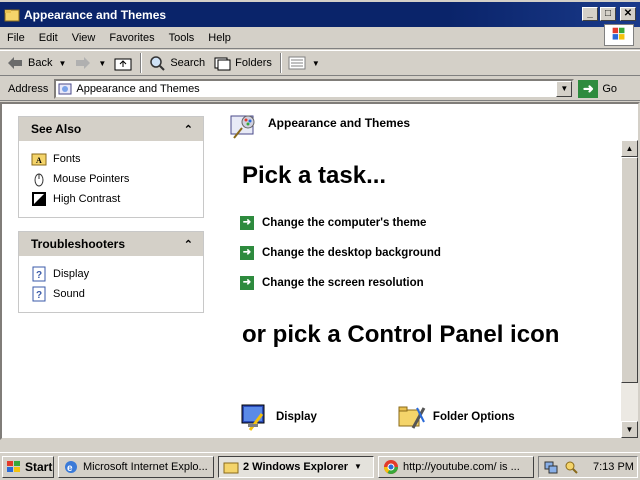 The width and height of the screenshot is (640, 480). I want to click on scroll-up-button: ▲, so click(629, 148).